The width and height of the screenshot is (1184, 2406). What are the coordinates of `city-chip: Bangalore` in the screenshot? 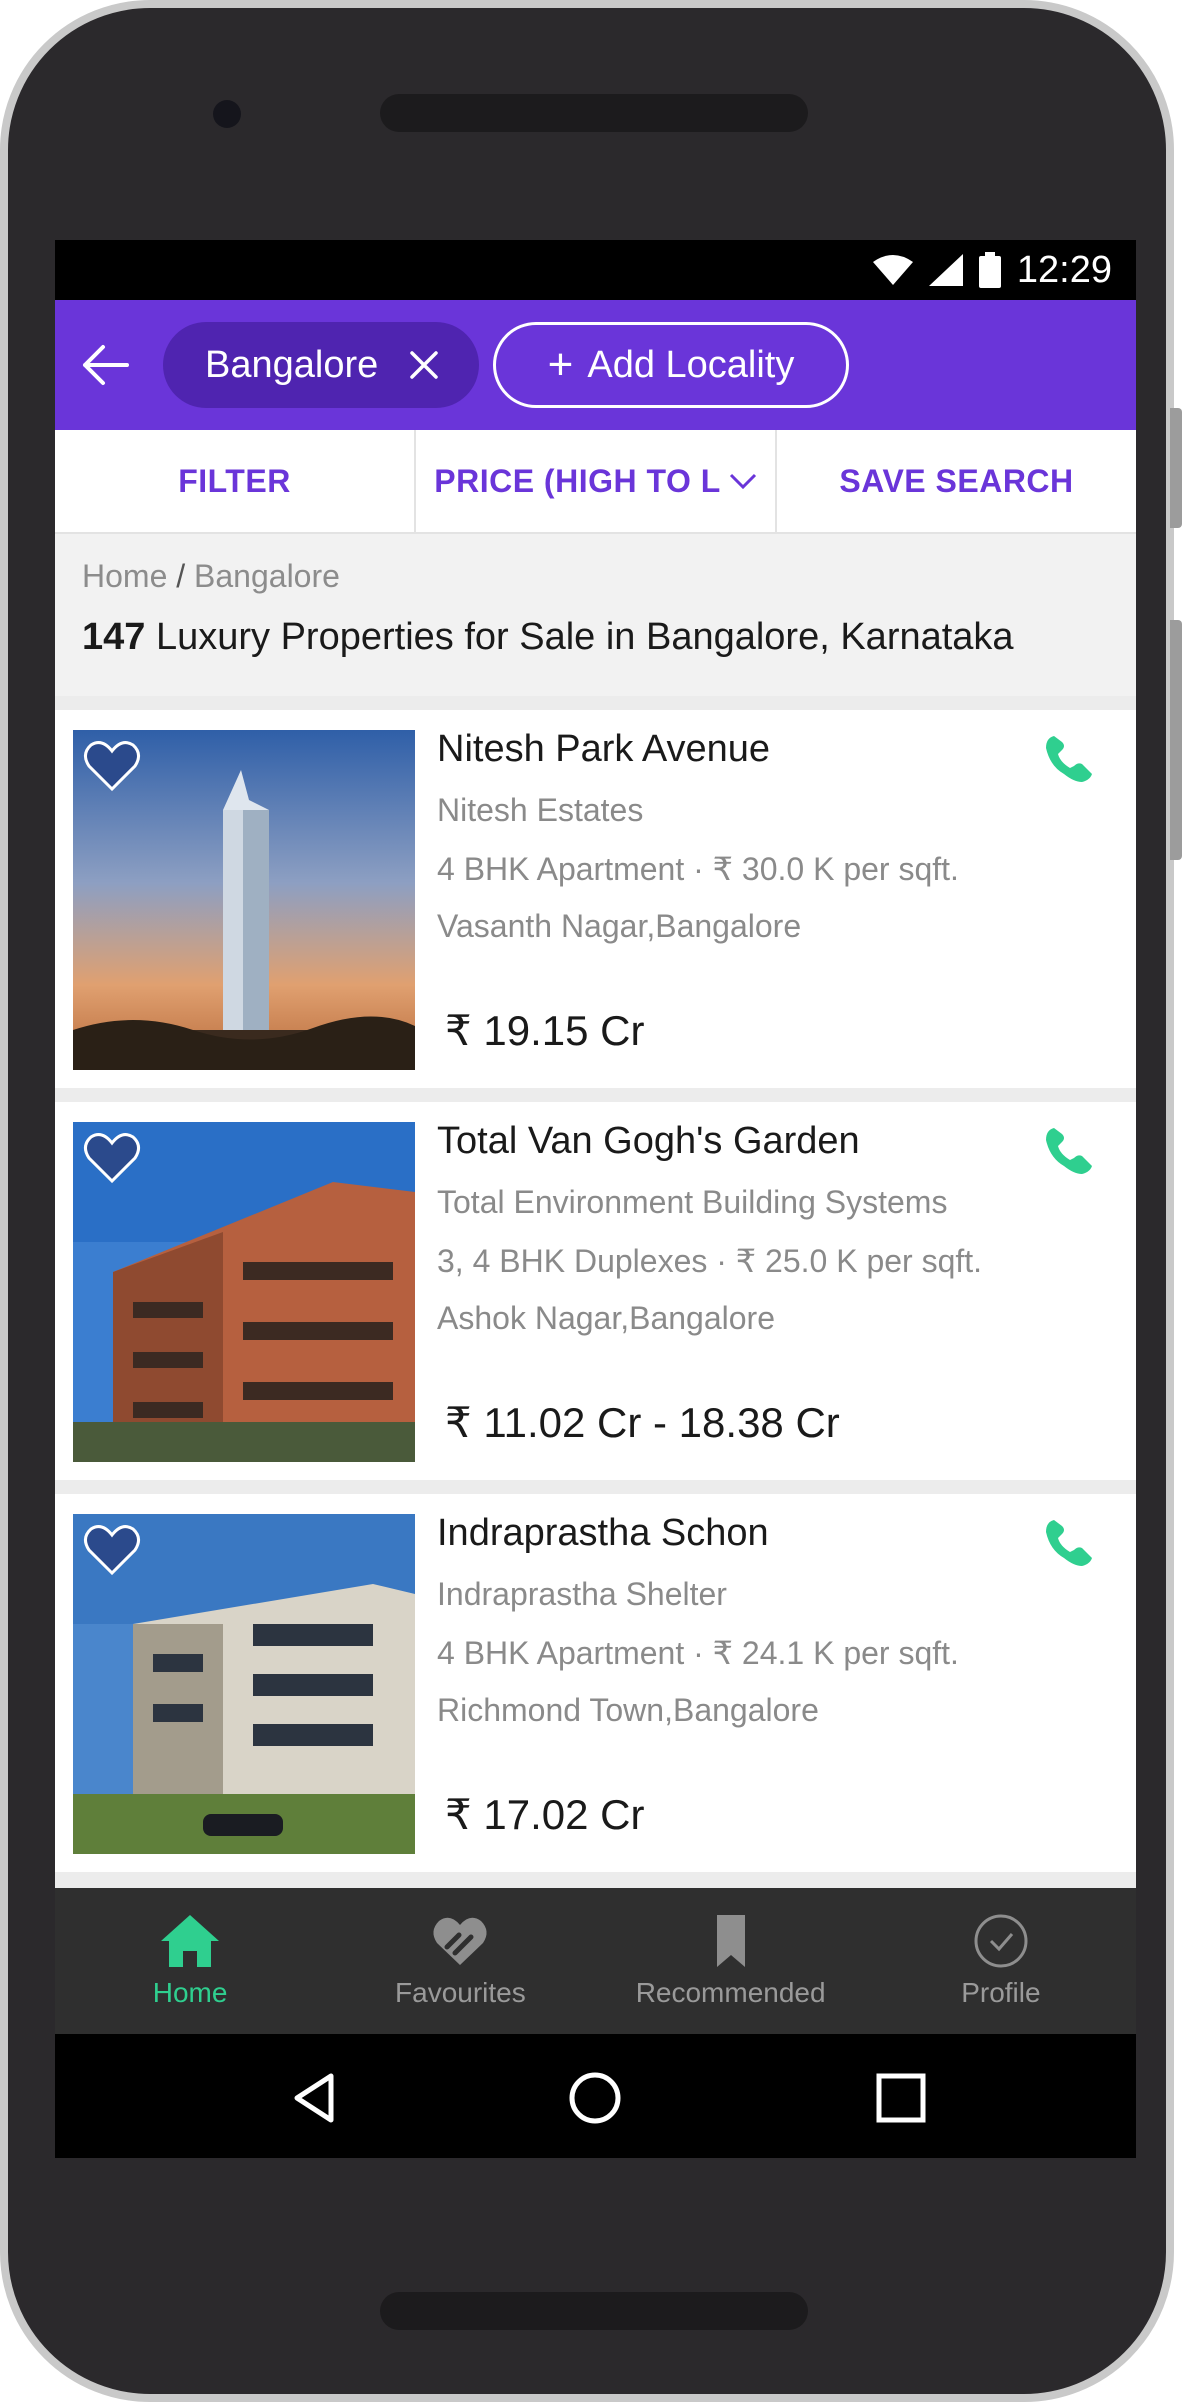 It's located at (321, 365).